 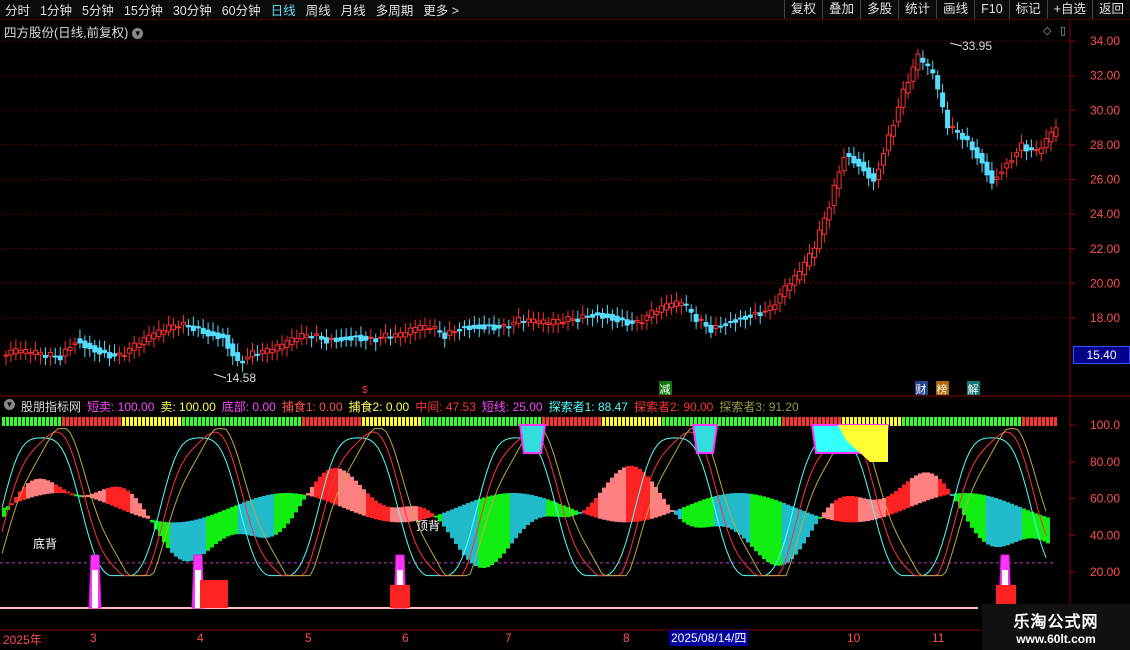 What do you see at coordinates (854, 638) in the screenshot?
I see `date-label: 10` at bounding box center [854, 638].